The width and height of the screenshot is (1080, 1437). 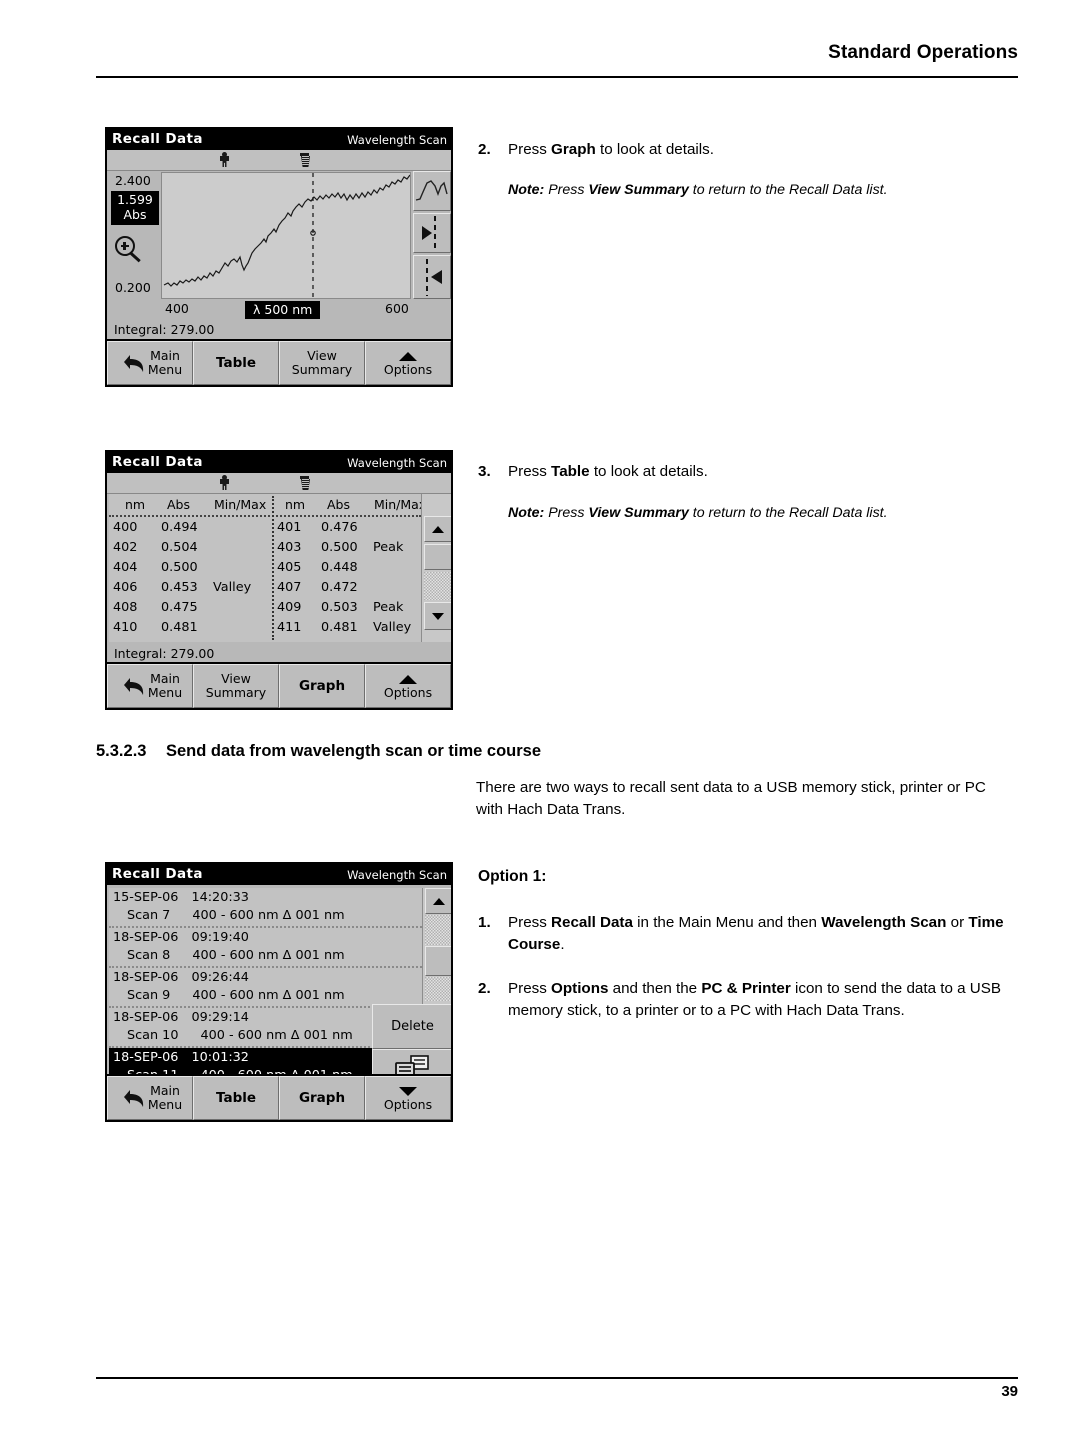 What do you see at coordinates (279, 874) in the screenshot?
I see `lcd-titlebar-list: Recall Data Wavelength Scan` at bounding box center [279, 874].